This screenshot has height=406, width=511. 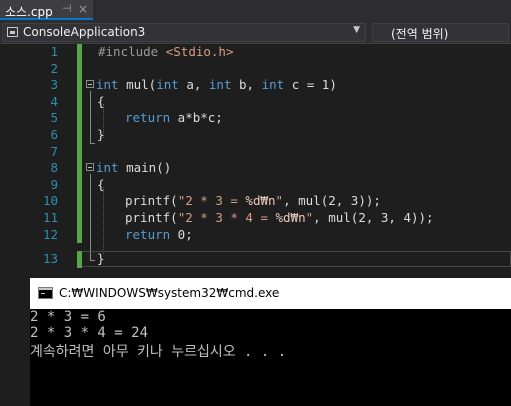 I want to click on line-content: #include <Stdio.h>, so click(x=165, y=52).